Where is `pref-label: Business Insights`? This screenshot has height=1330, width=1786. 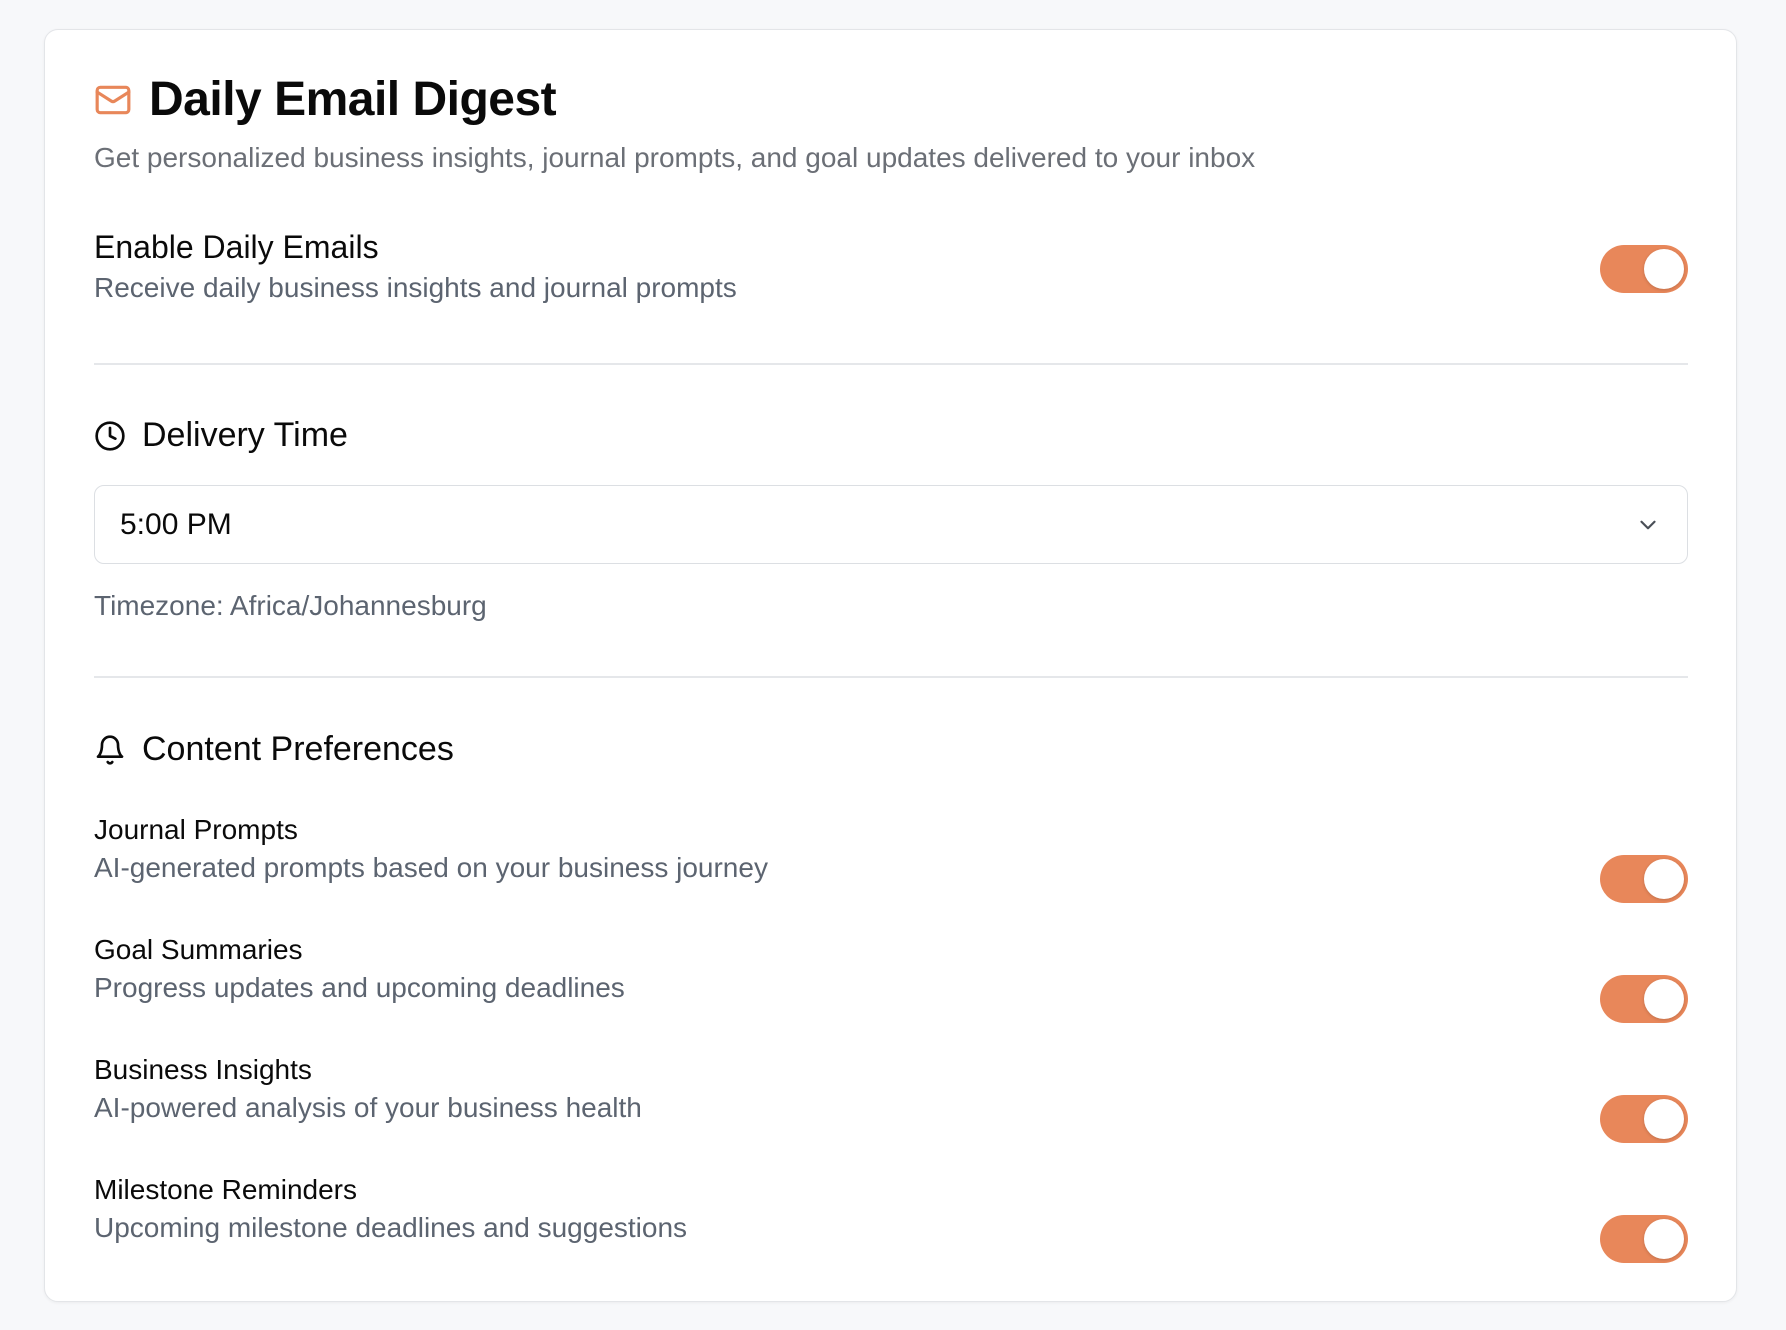 pref-label: Business Insights is located at coordinates (203, 1069).